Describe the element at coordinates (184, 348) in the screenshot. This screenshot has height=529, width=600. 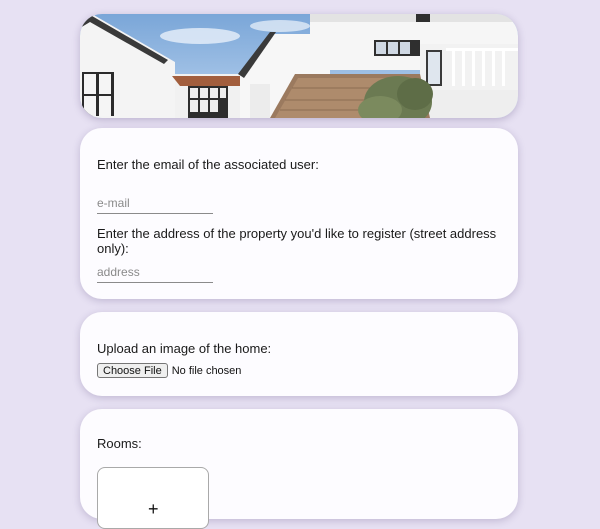
I see `image-upload-prompt: Upload an image of the home:` at that location.